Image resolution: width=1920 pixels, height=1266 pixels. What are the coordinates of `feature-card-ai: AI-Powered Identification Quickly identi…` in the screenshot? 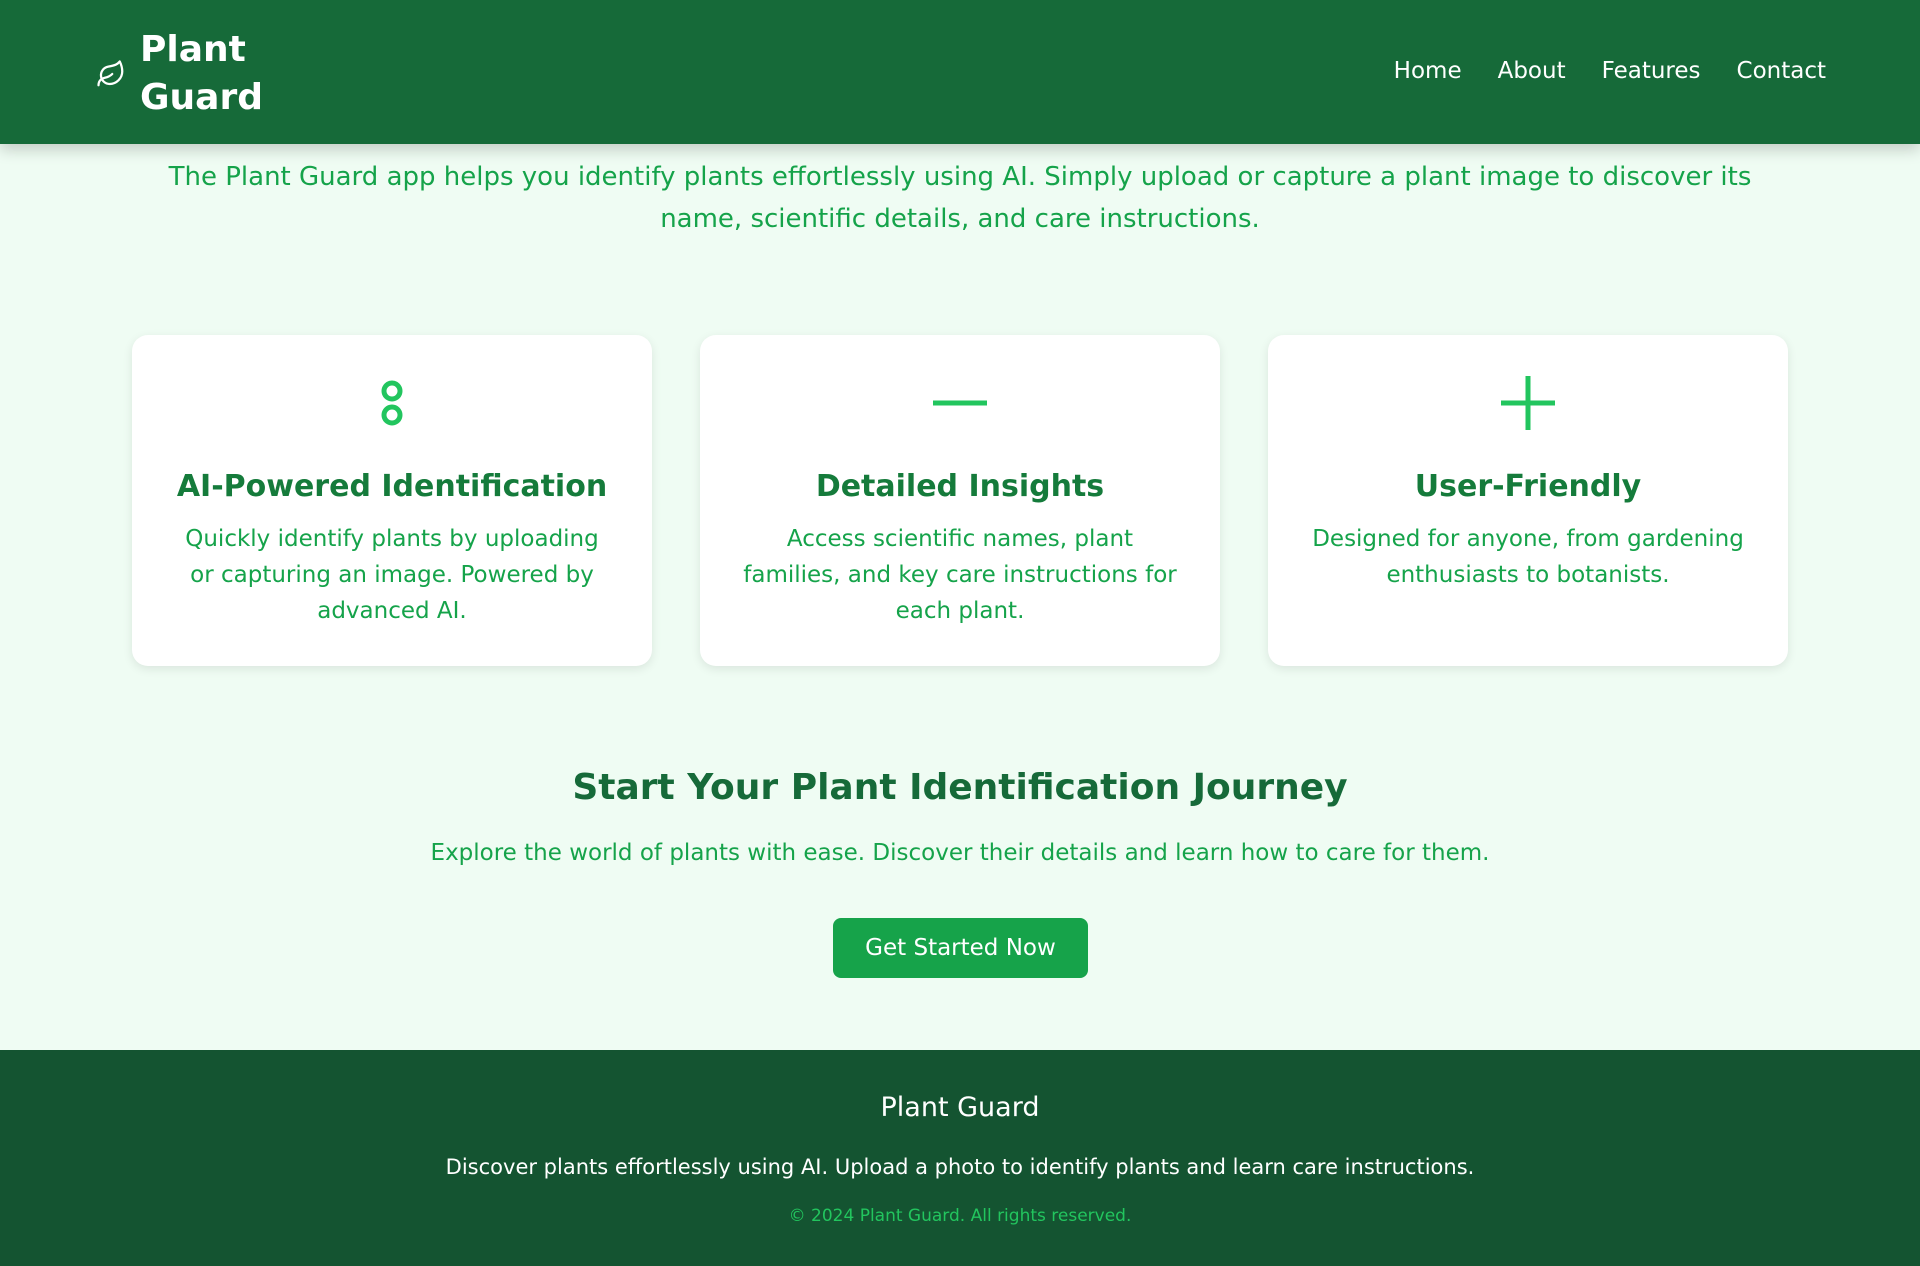 It's located at (392, 500).